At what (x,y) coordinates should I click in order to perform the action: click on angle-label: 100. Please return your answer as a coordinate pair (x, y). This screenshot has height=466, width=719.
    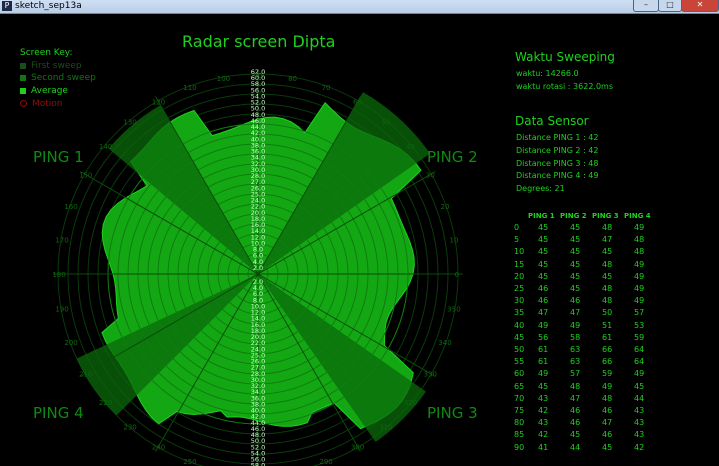
    Looking at the image, I should click on (223, 79).